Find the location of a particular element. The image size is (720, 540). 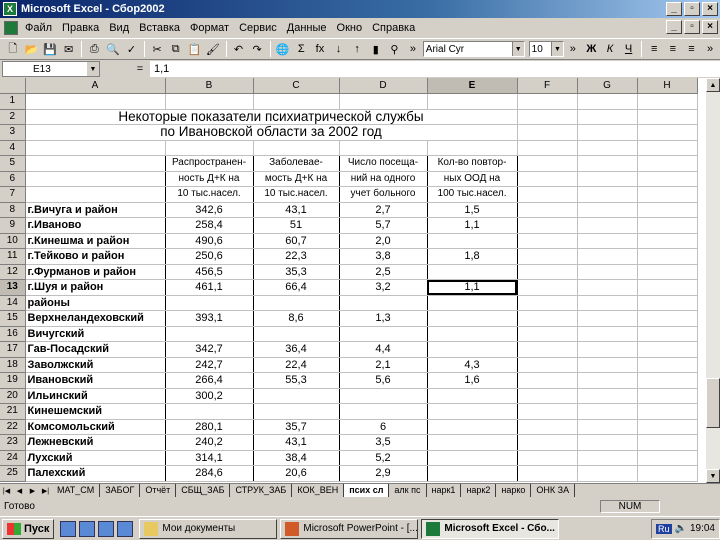

row-header: 7 is located at coordinates (13, 194).